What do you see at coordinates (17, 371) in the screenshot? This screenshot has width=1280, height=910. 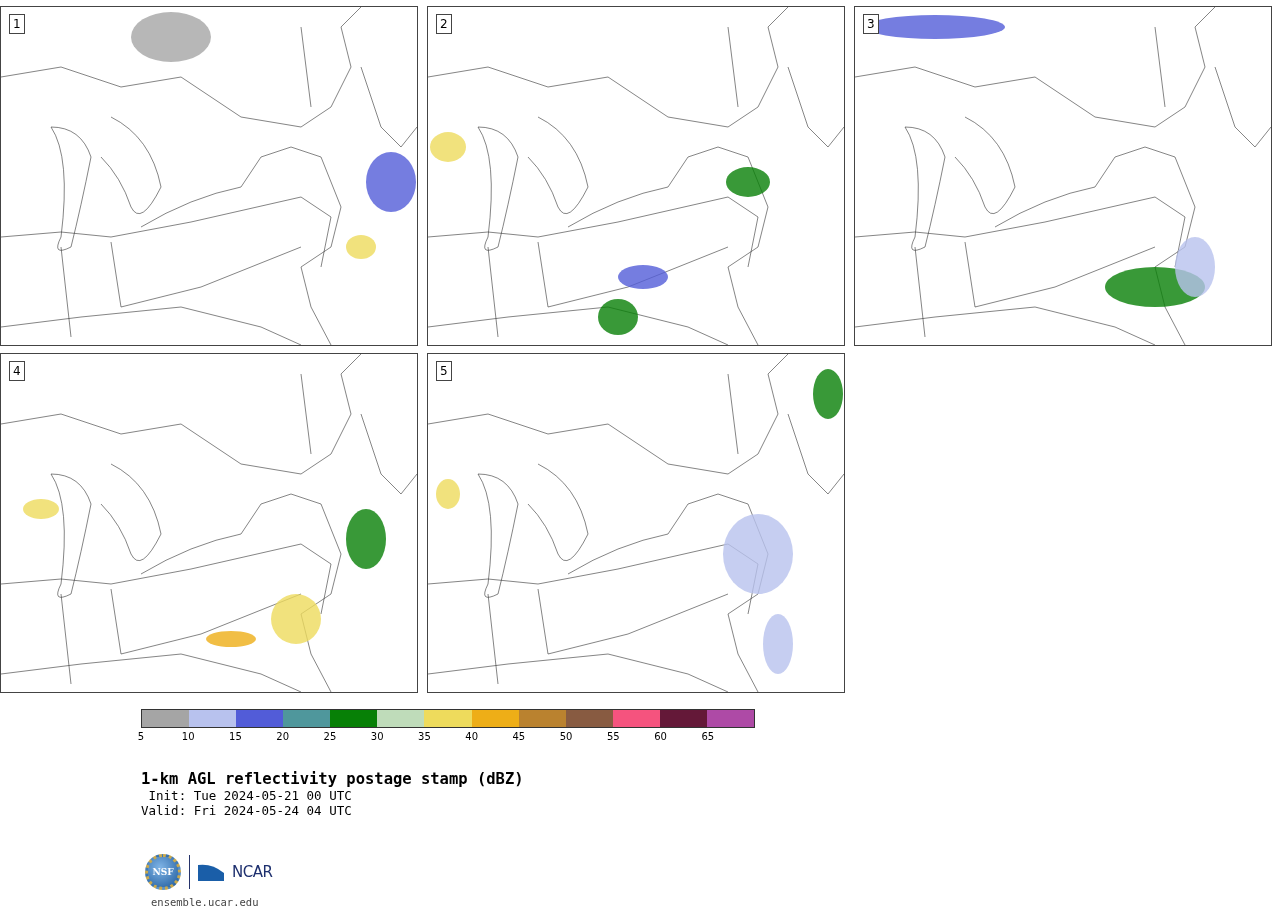 I see `panel-number: 4` at bounding box center [17, 371].